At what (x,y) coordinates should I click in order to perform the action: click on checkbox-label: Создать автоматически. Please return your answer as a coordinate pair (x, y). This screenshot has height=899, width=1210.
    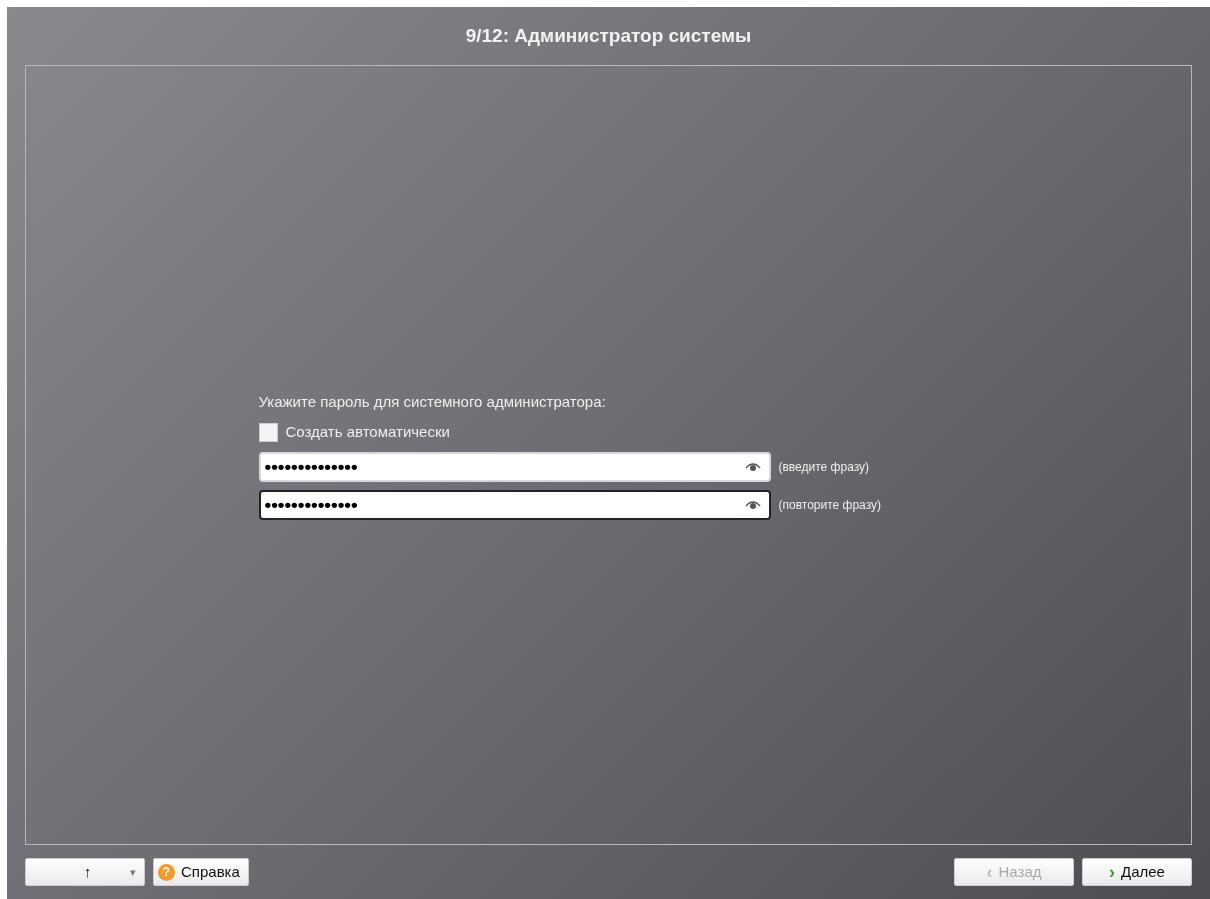
    Looking at the image, I should click on (367, 432).